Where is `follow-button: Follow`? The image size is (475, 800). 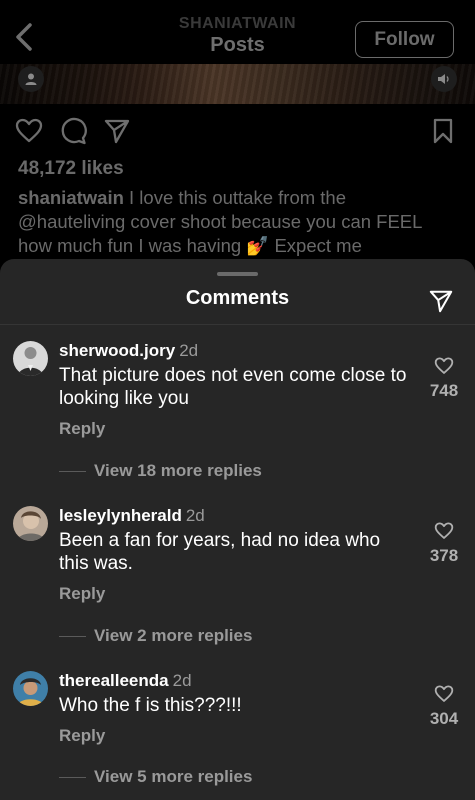
follow-button: Follow is located at coordinates (404, 39).